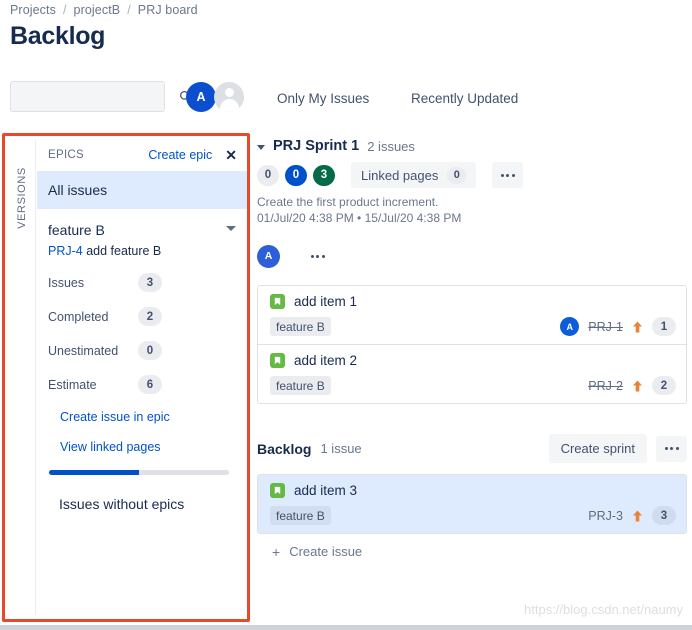 The height and width of the screenshot is (630, 692). I want to click on issue-meta-row: feature B PRJ-3 3, so click(473, 515).